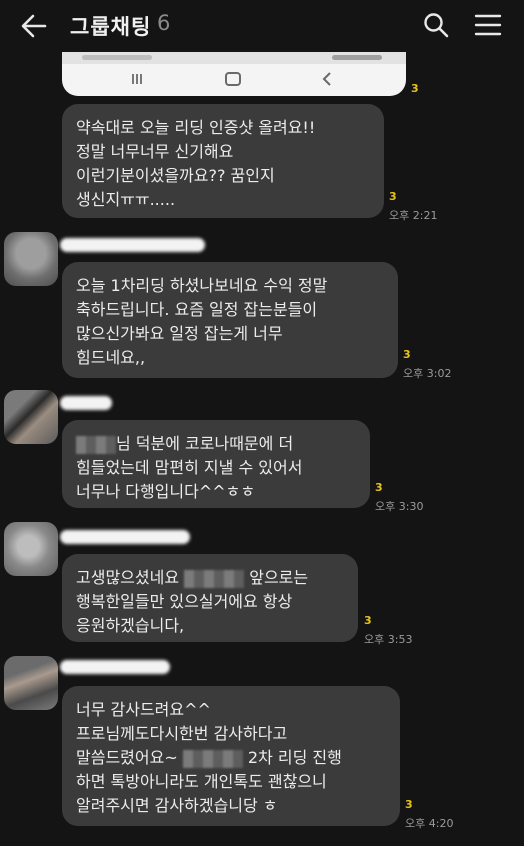  I want to click on message-line: 님 덕분에 코로나때문에 더, so click(205, 443).